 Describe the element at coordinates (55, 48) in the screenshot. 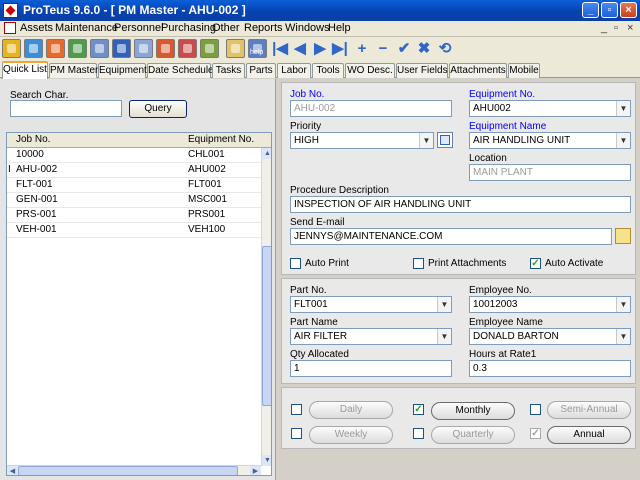

I see `work-order-icon` at that location.